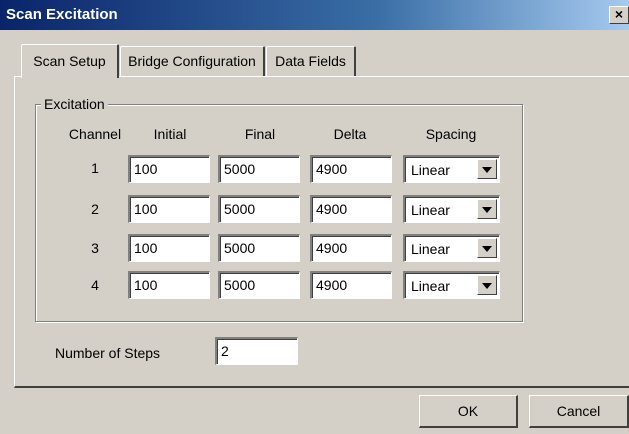 The height and width of the screenshot is (434, 629). I want to click on spacing-header: Spacing, so click(451, 134).